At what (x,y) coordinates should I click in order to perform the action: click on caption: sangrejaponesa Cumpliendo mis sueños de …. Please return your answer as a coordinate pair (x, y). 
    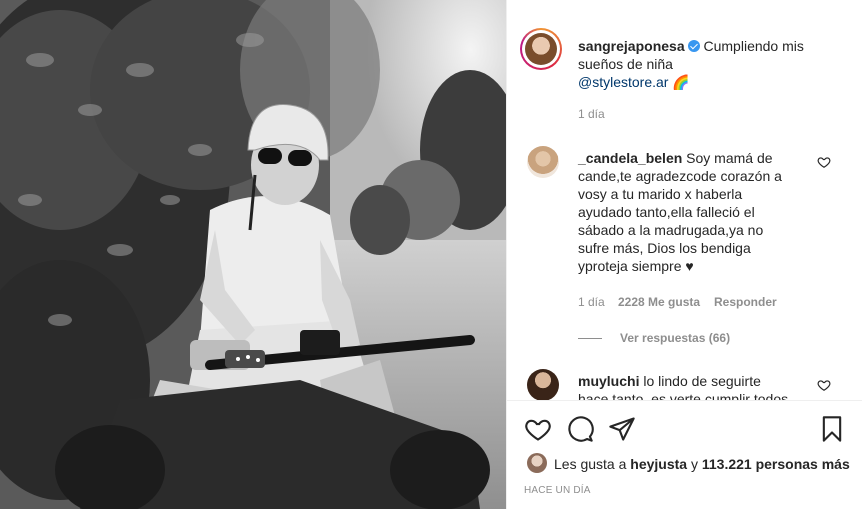
    Looking at the image, I should click on (710, 64).